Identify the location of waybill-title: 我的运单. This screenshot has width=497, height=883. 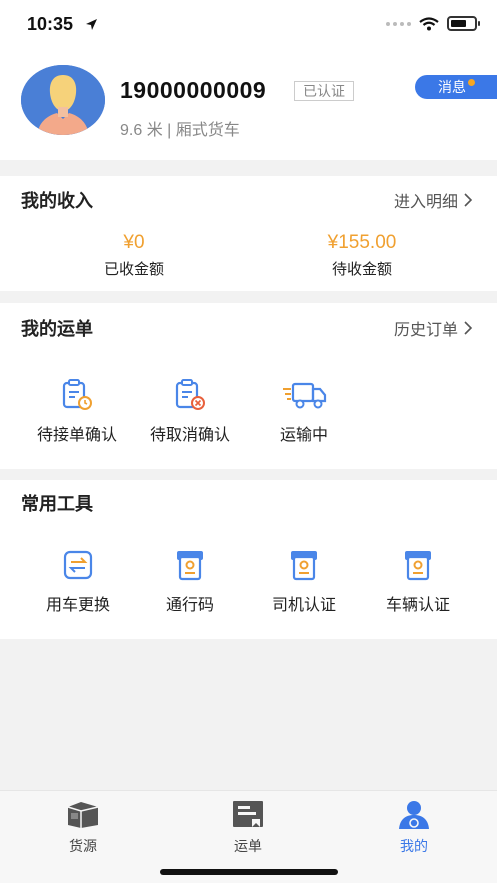
(57, 329).